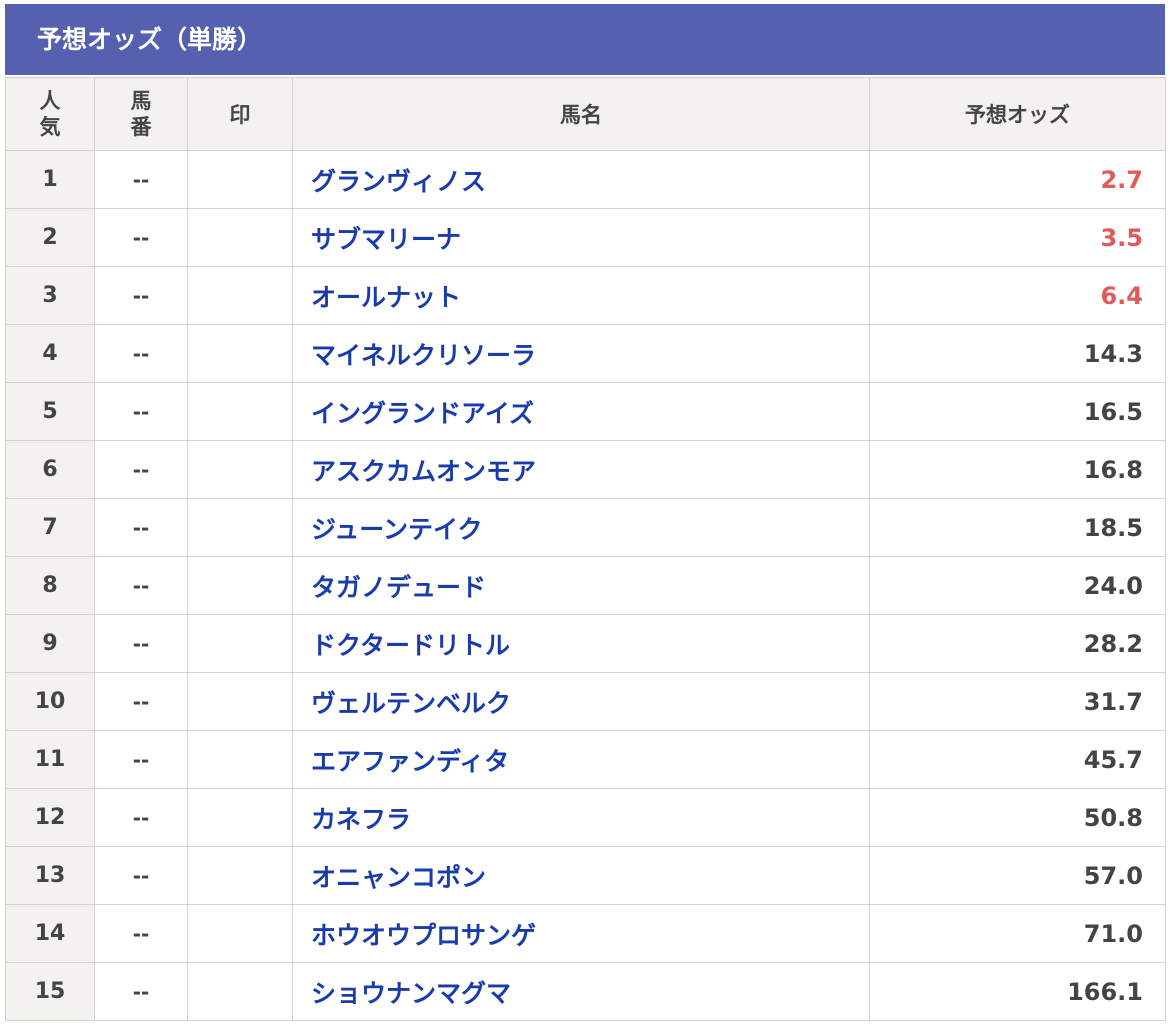 Image resolution: width=1170 pixels, height=1031 pixels. I want to click on table-row: 13 -- オニャンコポン 57.0, so click(585, 875).